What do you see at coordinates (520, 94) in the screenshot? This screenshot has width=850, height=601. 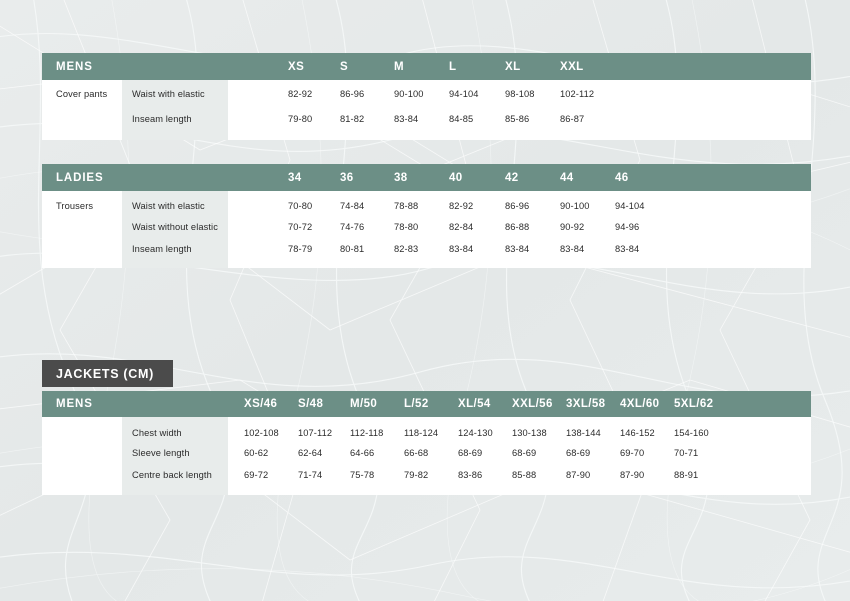 I see `value-cell: 98-108` at bounding box center [520, 94].